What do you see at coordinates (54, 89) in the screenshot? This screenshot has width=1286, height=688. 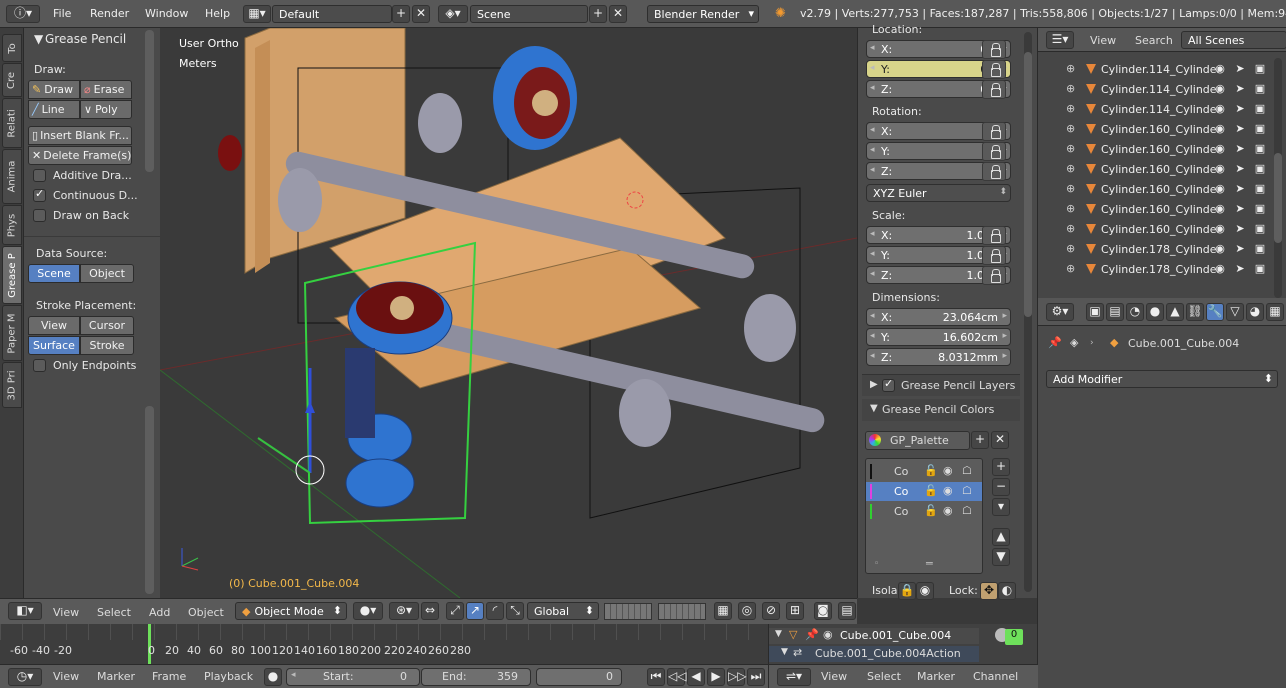 I see `draw-button: ✎ Draw` at bounding box center [54, 89].